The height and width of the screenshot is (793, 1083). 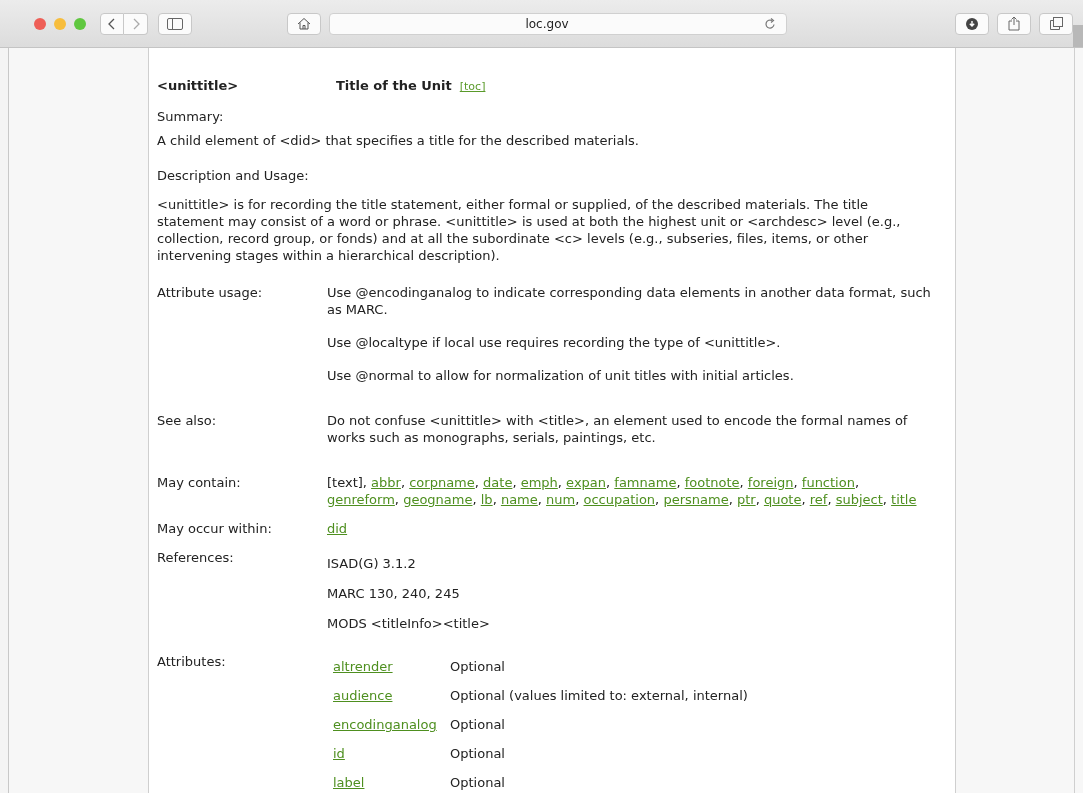 What do you see at coordinates (696, 499) in the screenshot?
I see `element-link: persname` at bounding box center [696, 499].